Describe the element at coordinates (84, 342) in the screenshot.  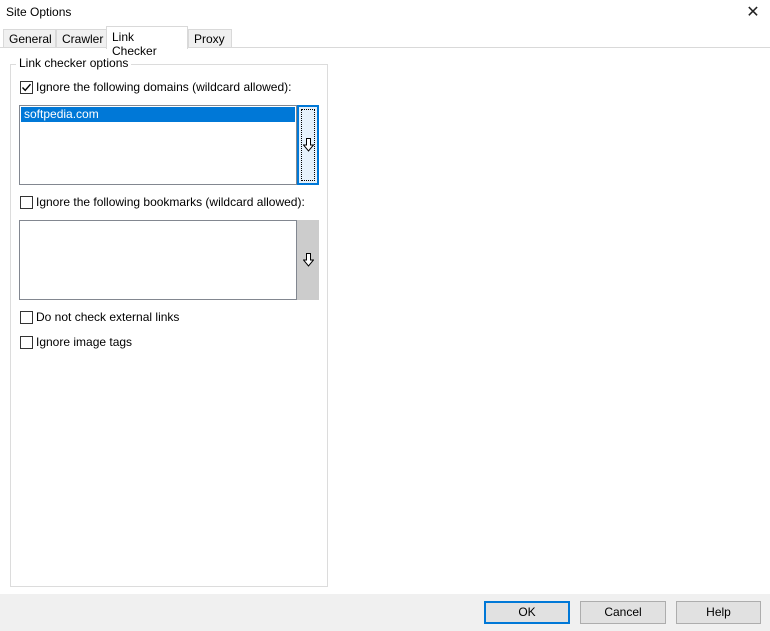
I see `ignore-image-tags-label: Ignore image tags` at that location.